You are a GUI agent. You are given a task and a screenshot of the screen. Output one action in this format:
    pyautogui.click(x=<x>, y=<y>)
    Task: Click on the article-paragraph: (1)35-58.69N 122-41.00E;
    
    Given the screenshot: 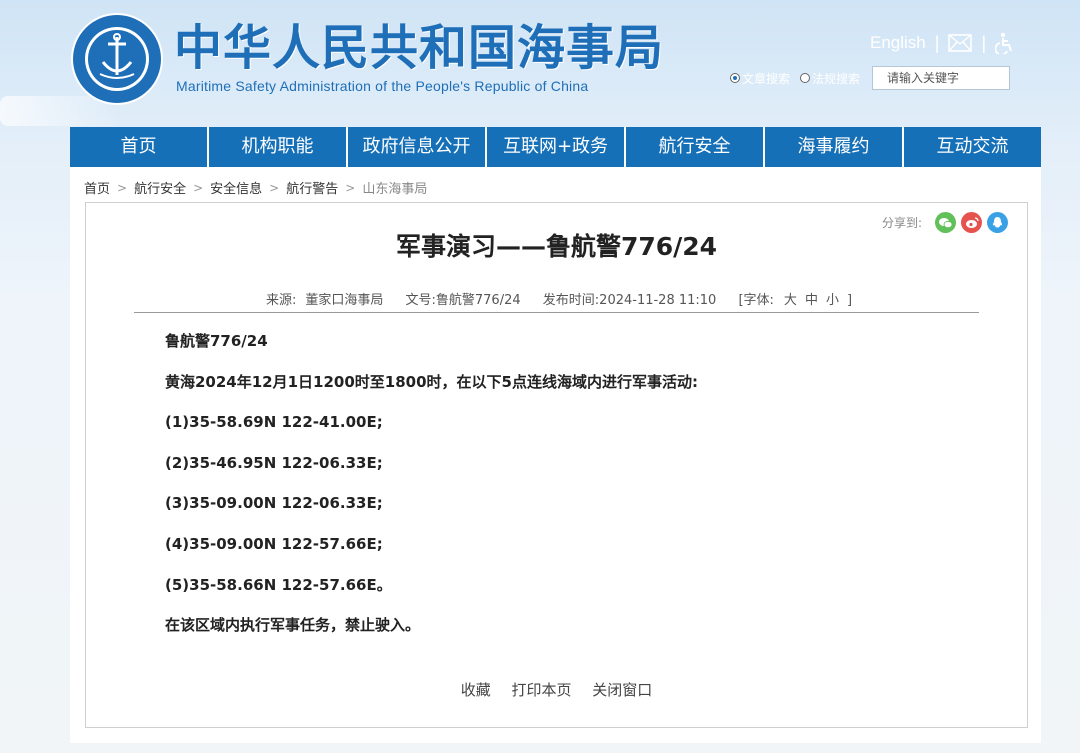 What is the action you would take?
    pyautogui.click(x=274, y=422)
    